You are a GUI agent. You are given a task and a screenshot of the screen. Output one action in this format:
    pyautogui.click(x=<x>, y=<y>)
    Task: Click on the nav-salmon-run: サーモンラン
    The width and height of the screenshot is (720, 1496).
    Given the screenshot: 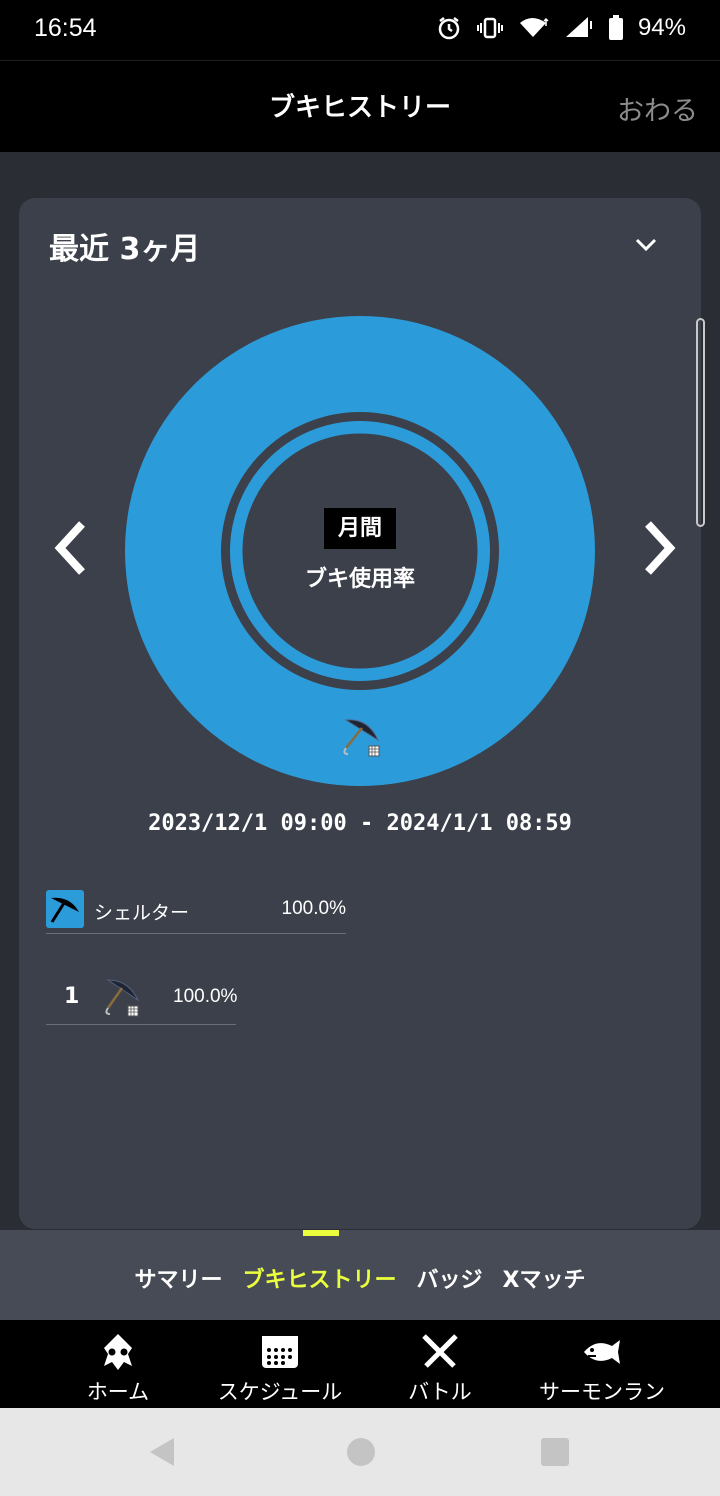 What is the action you would take?
    pyautogui.click(x=602, y=1364)
    